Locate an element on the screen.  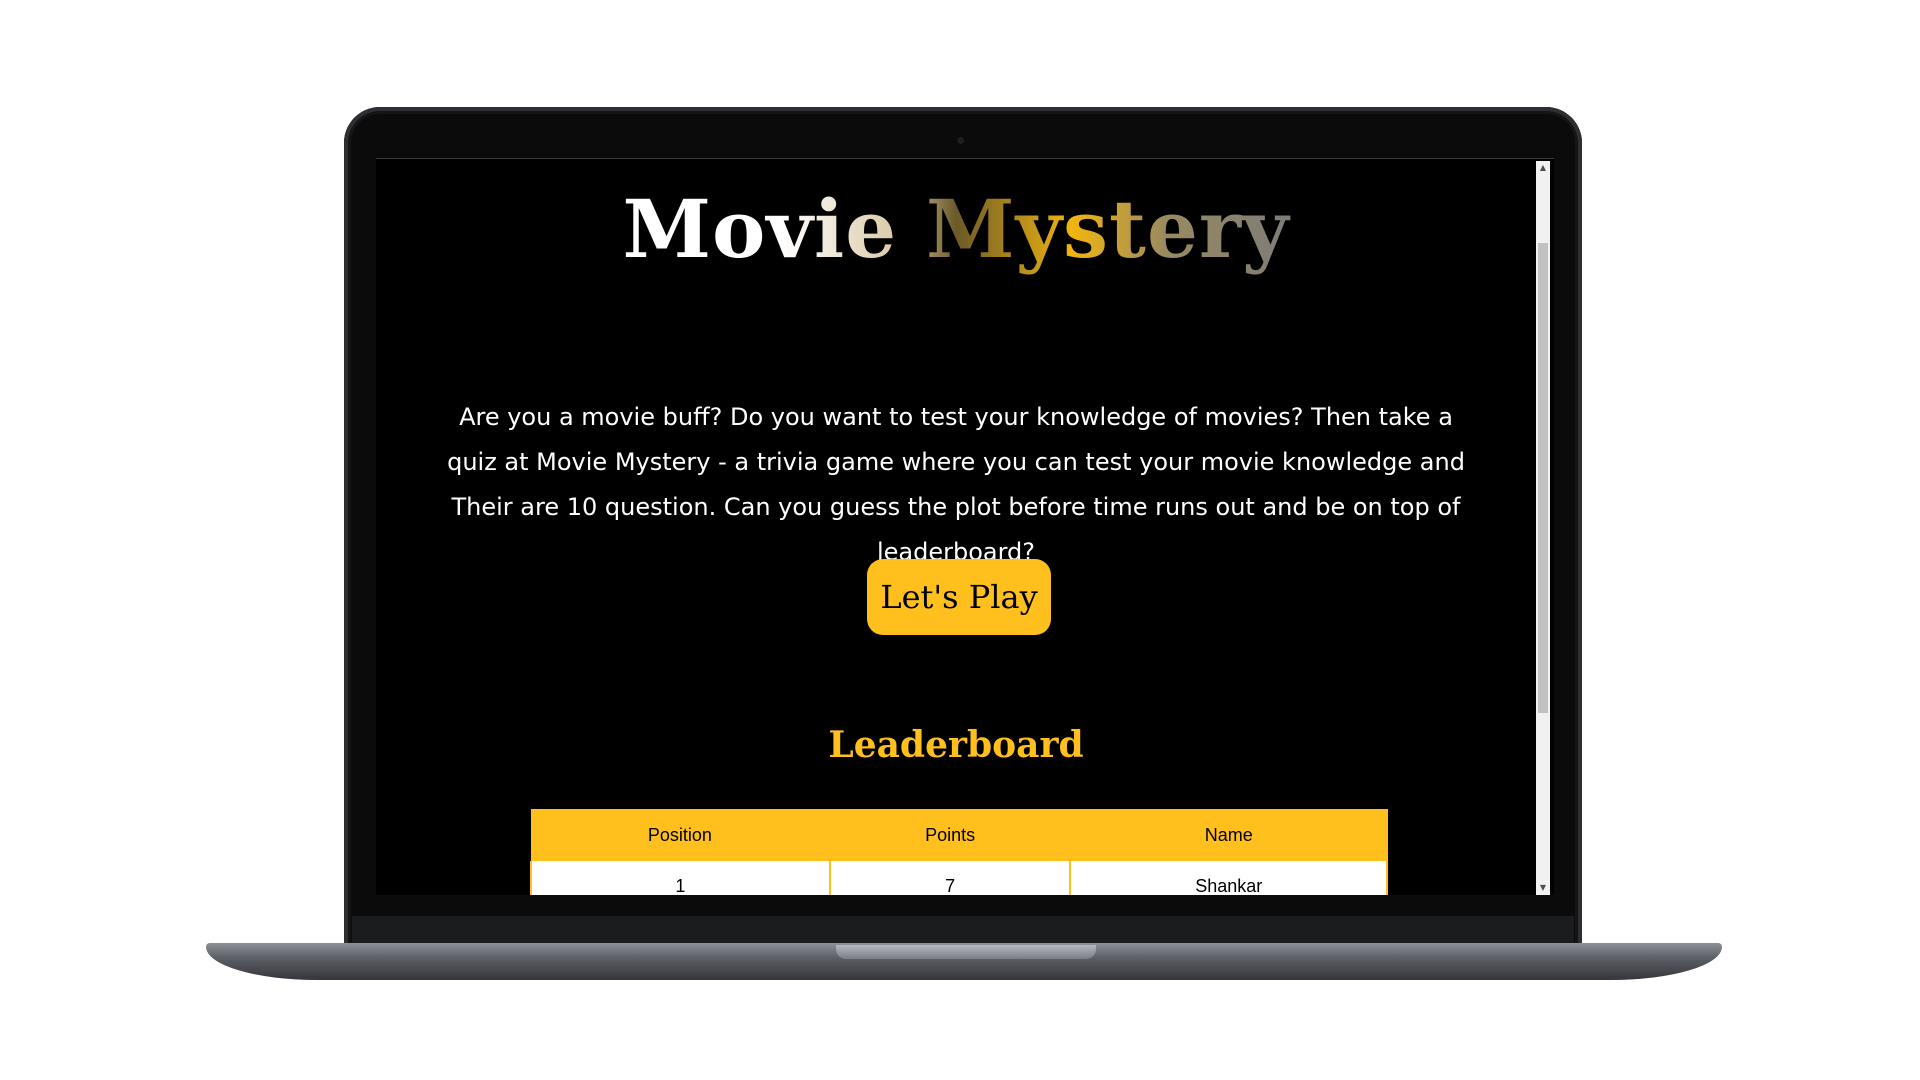
column-header-position: Position is located at coordinates (681, 835).